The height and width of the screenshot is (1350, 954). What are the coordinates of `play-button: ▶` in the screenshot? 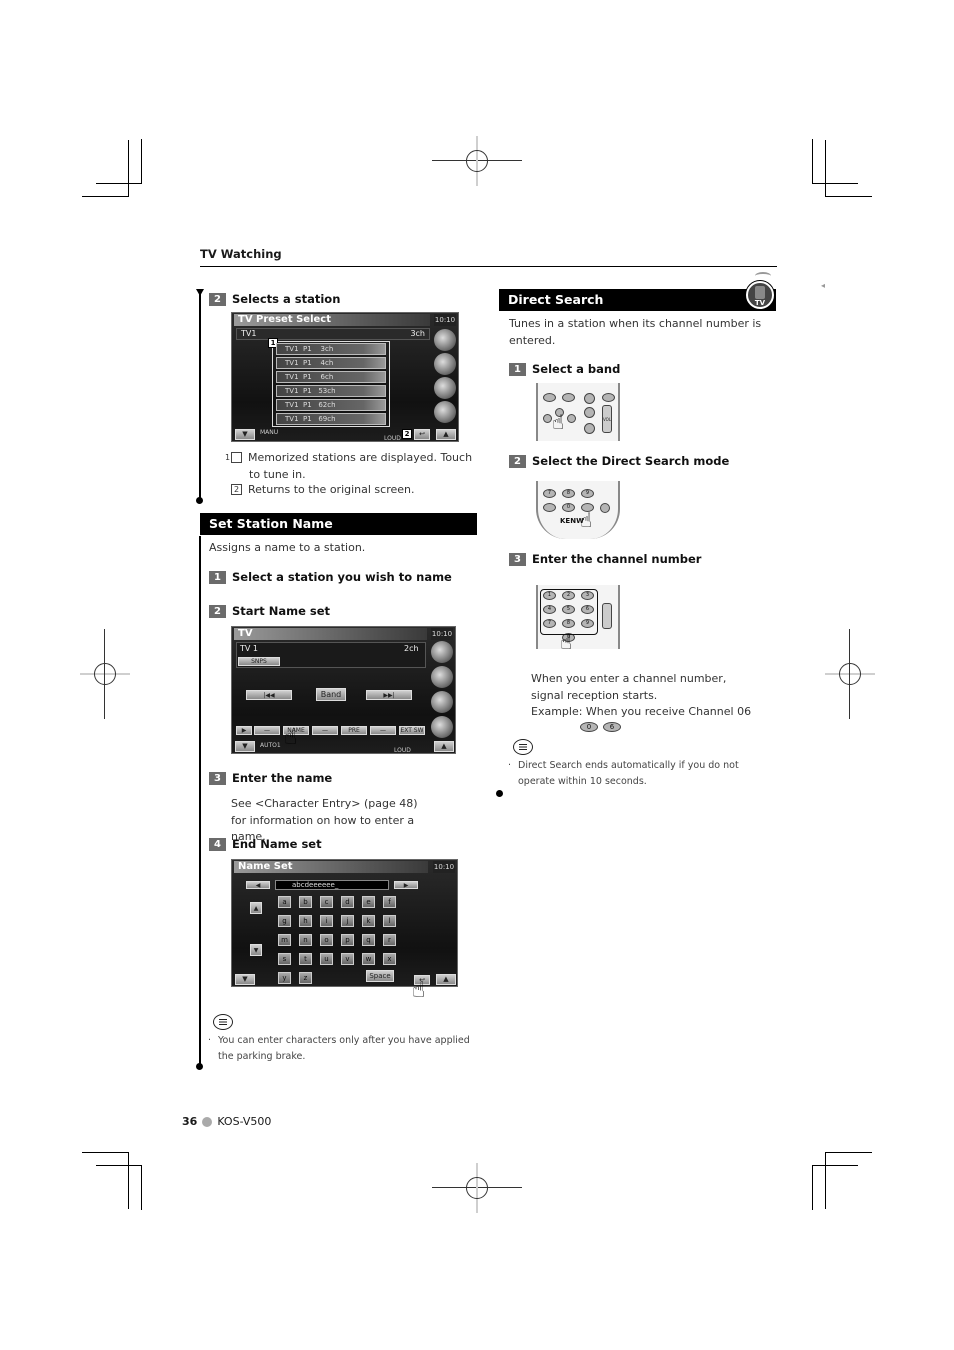 It's located at (244, 730).